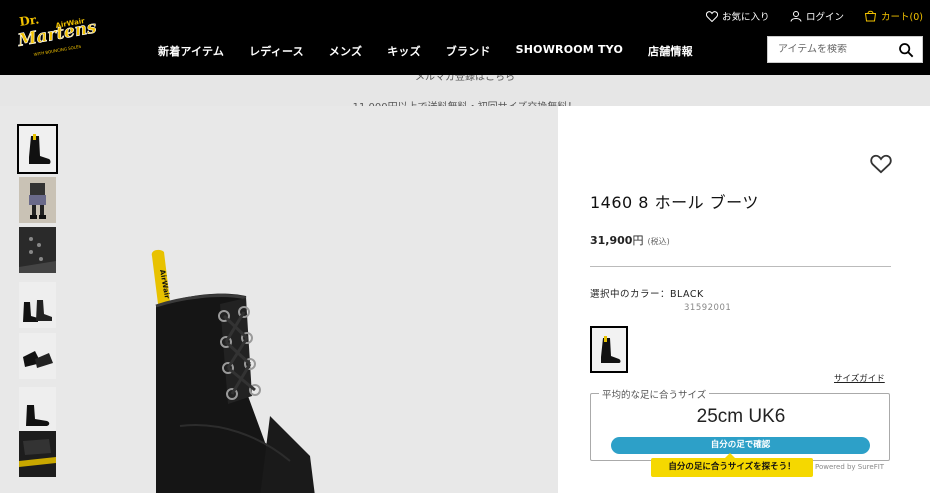  What do you see at coordinates (881, 164) in the screenshot?
I see `favorite-heart-icon` at bounding box center [881, 164].